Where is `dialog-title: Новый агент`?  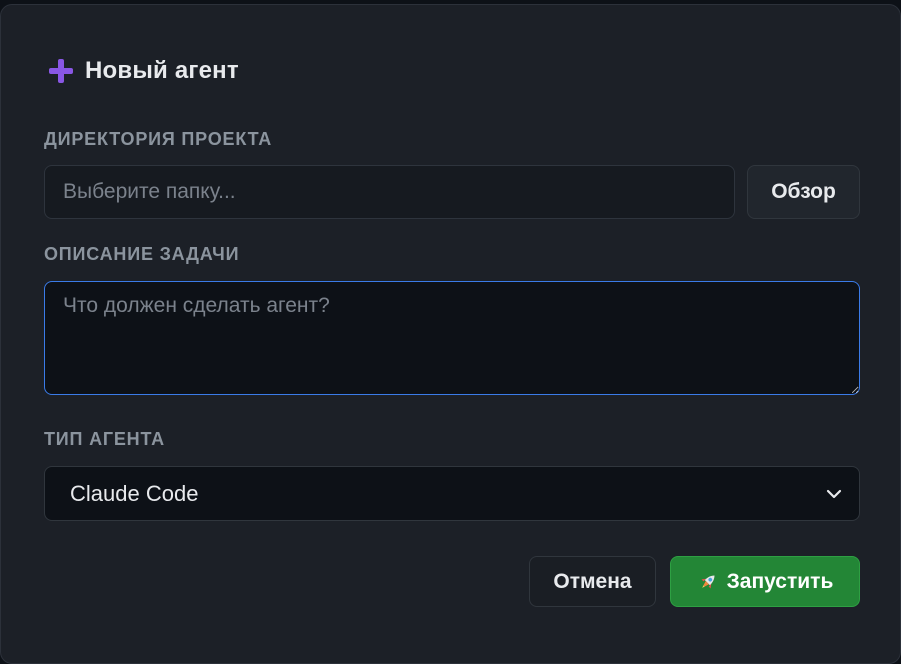 dialog-title: Новый агент is located at coordinates (162, 70).